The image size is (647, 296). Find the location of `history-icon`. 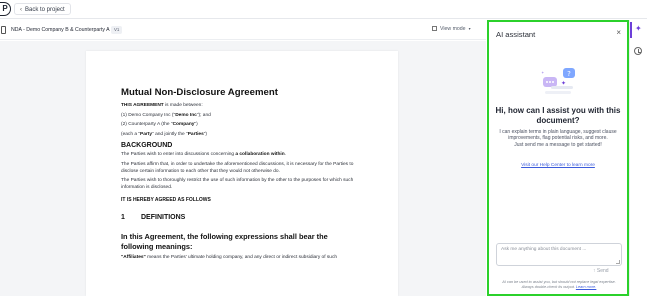

history-icon is located at coordinates (638, 51).